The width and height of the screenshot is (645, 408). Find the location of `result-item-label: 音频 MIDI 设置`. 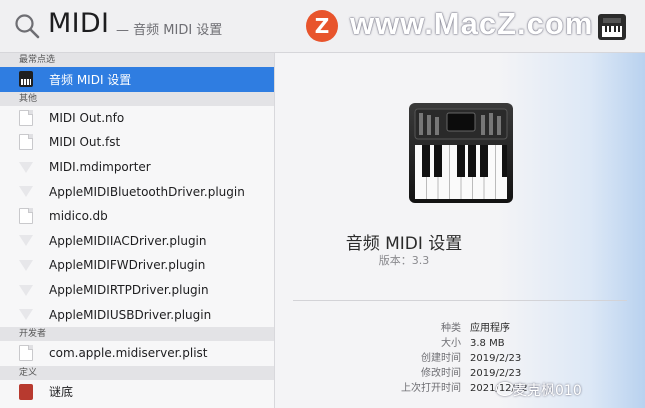

result-item-label: 音频 MIDI 设置 is located at coordinates (90, 79).